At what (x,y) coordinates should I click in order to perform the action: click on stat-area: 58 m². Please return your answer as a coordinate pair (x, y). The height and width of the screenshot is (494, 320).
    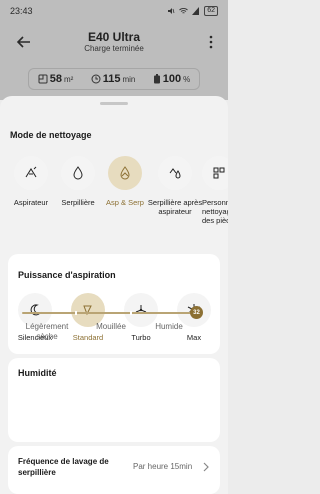
    Looking at the image, I should click on (56, 79).